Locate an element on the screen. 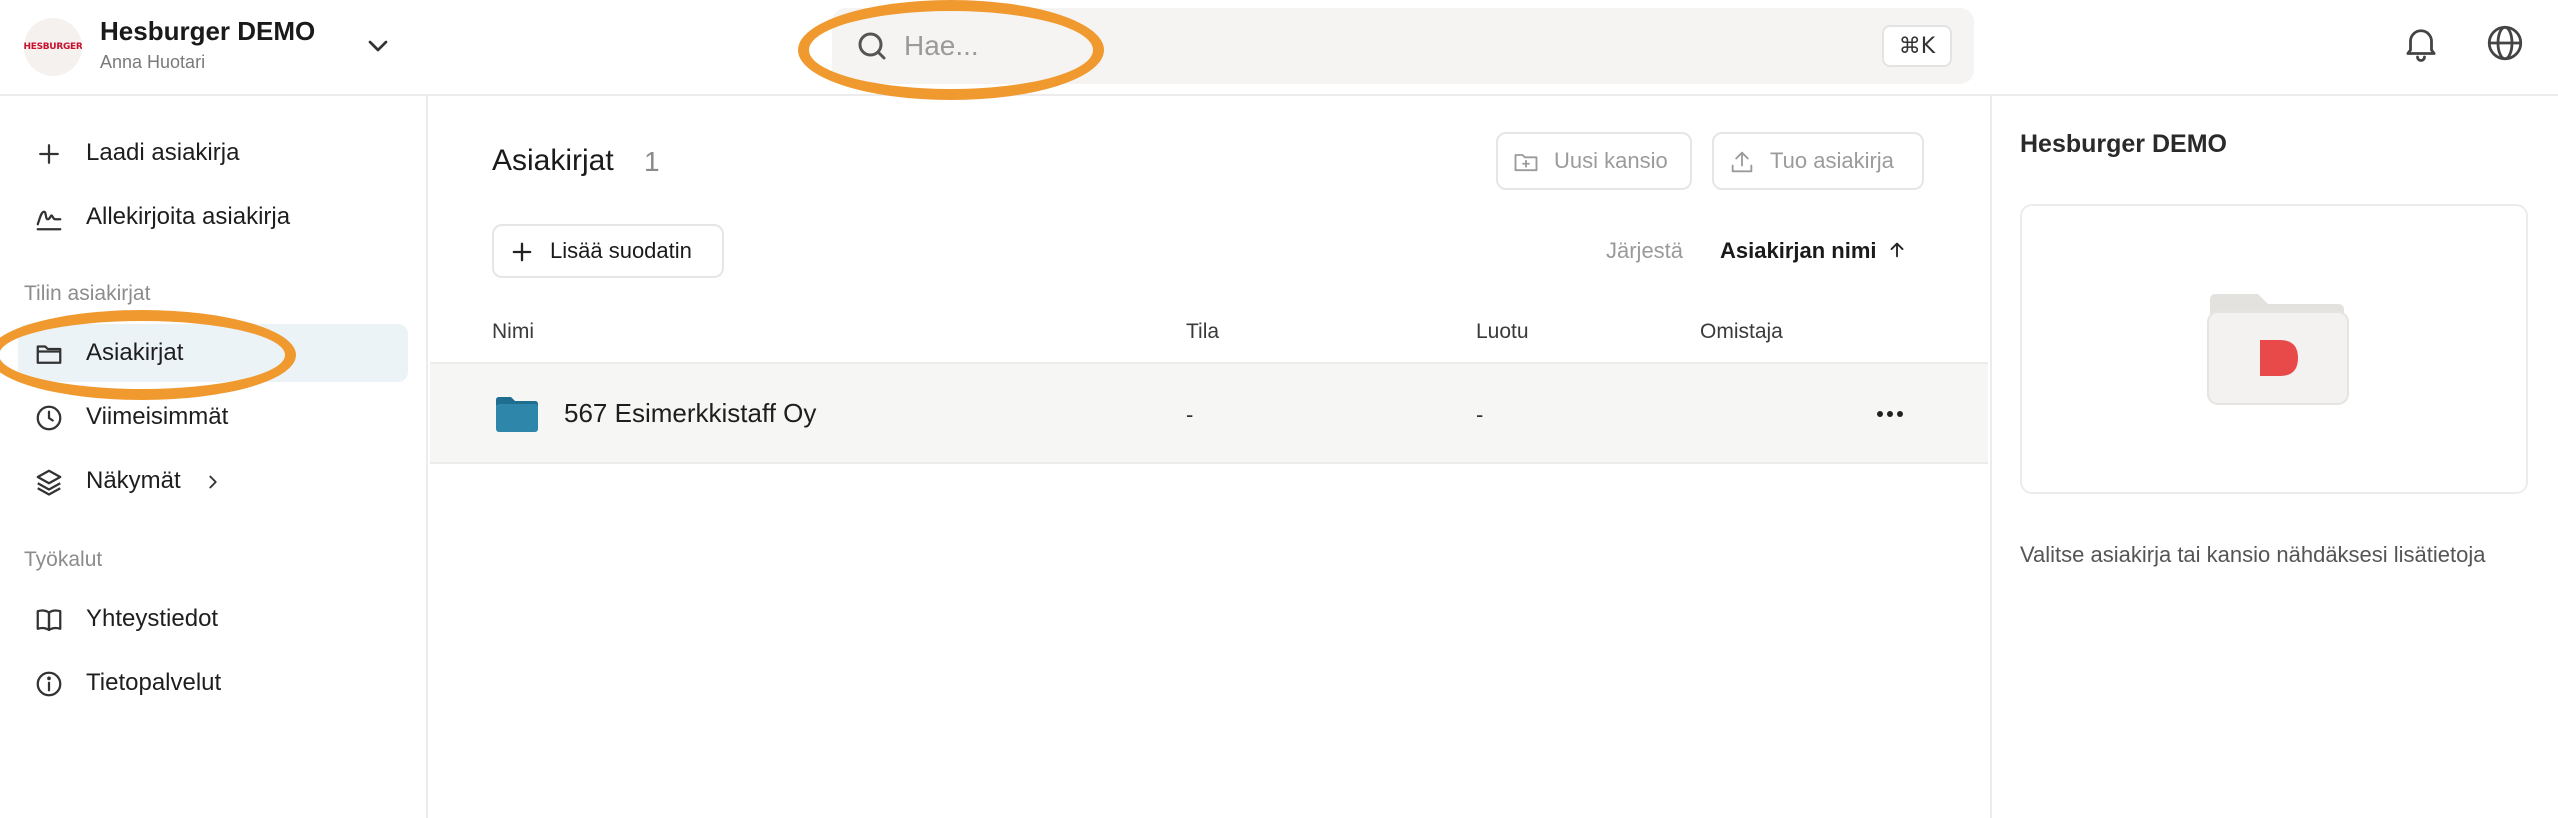  sidebar-item-label: Asiakirjat is located at coordinates (135, 352).